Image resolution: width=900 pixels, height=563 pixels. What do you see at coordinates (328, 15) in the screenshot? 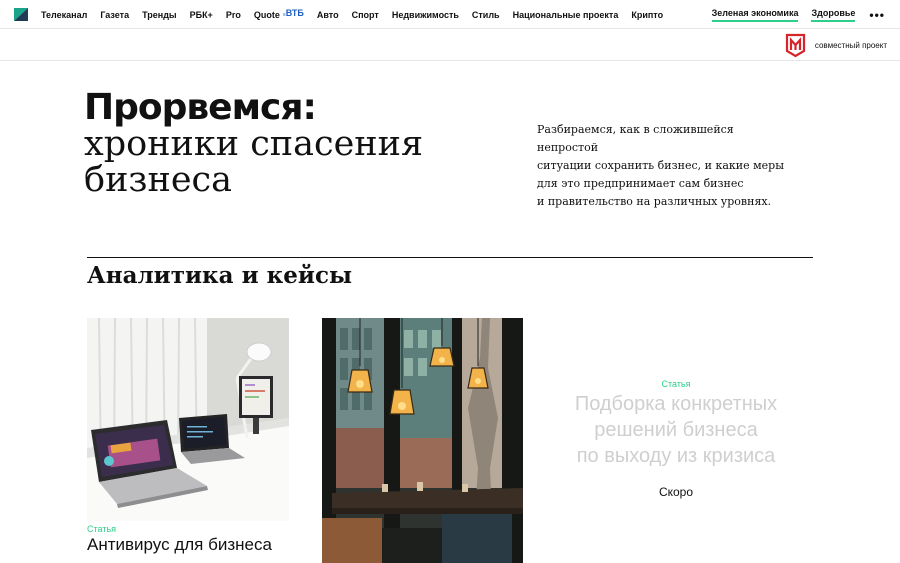
I see `nav-item-avto: Авто` at bounding box center [328, 15].